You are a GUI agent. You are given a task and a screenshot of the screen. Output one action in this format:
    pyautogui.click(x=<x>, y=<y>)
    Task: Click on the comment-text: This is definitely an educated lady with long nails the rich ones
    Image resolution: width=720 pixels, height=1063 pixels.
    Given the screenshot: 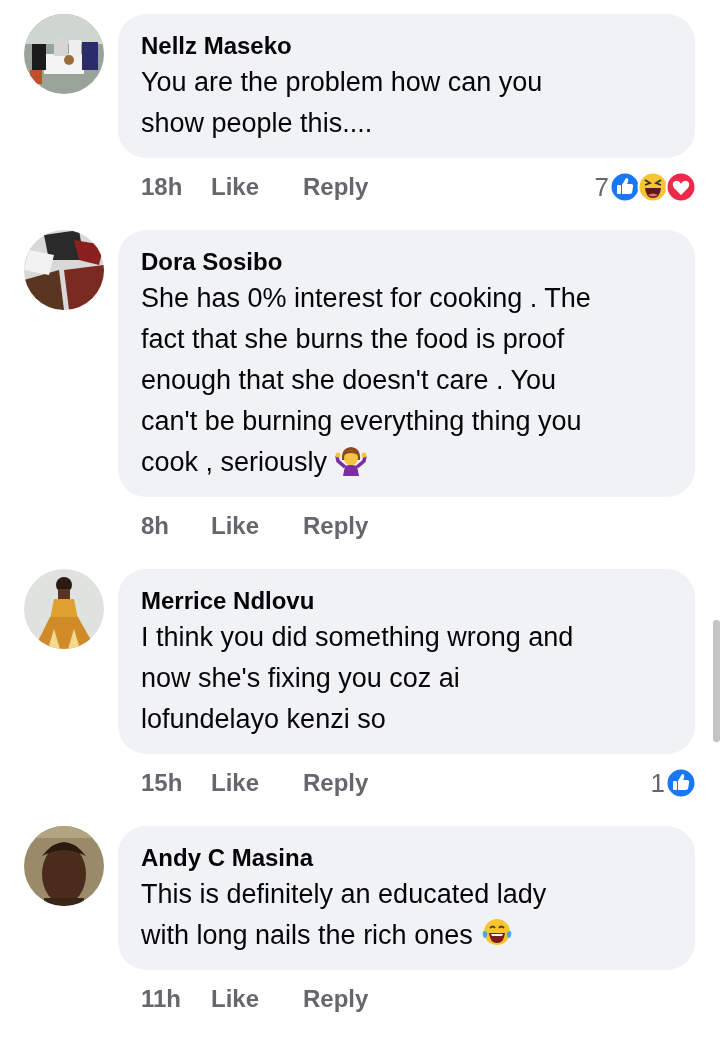 What is the action you would take?
    pyautogui.click(x=344, y=915)
    